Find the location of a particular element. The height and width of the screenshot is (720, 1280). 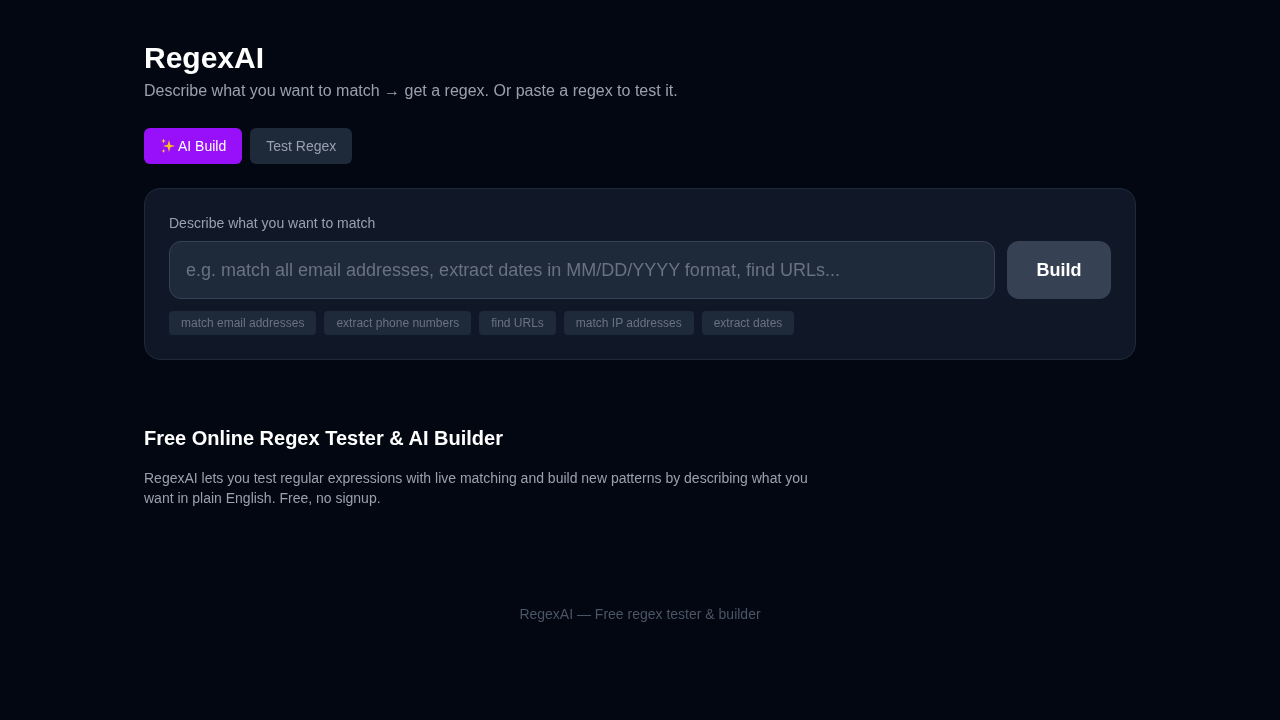

footer-text: RegexAI — Free regex tester & builder is located at coordinates (640, 614).